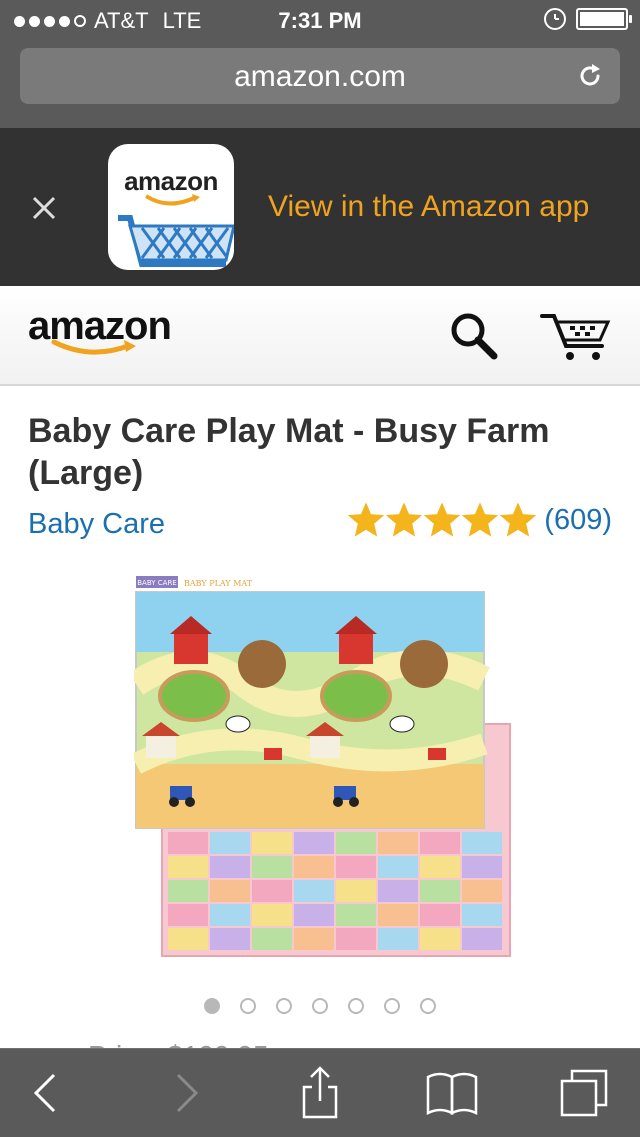 Image resolution: width=640 pixels, height=1137 pixels. I want to click on chevron-left-icon, so click(44, 1093).